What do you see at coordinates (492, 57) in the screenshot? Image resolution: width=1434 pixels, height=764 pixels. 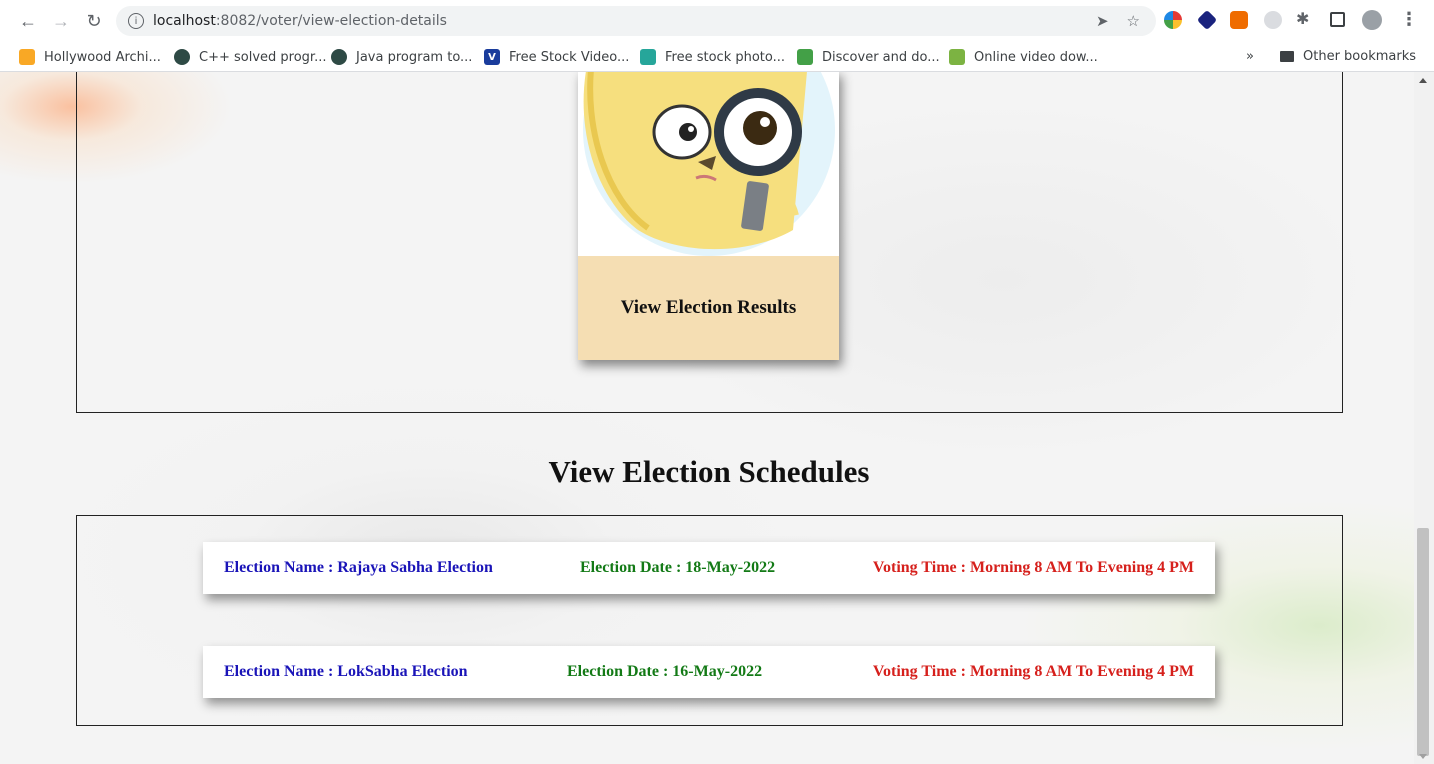 I see `bookmark-icon: V` at bounding box center [492, 57].